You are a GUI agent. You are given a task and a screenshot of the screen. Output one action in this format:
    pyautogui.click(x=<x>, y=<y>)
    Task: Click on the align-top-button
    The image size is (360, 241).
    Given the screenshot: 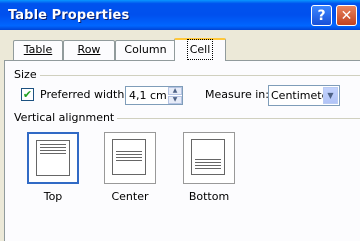 What is the action you would take?
    pyautogui.click(x=53, y=158)
    